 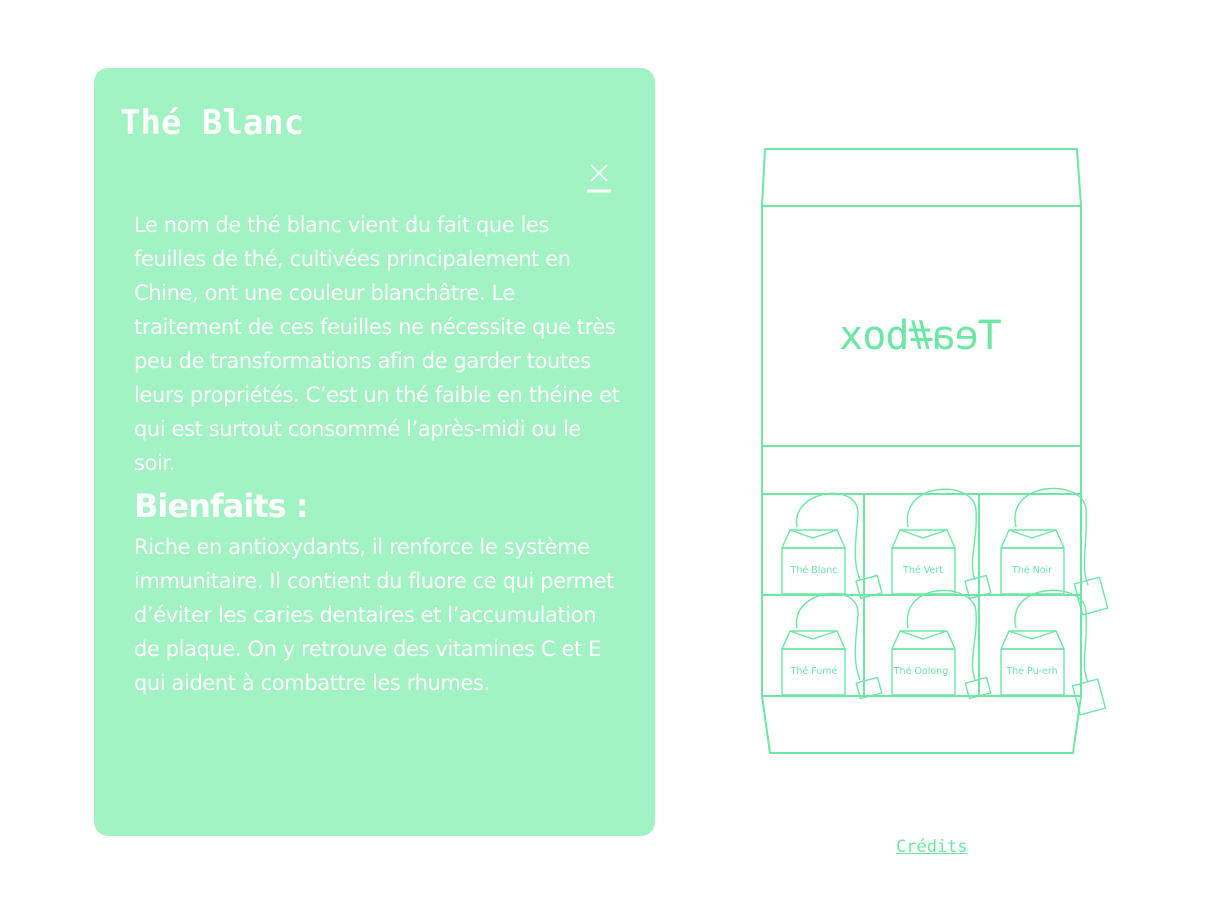 I want to click on tea-bag-blanc: Thé Blanc, so click(x=832, y=546).